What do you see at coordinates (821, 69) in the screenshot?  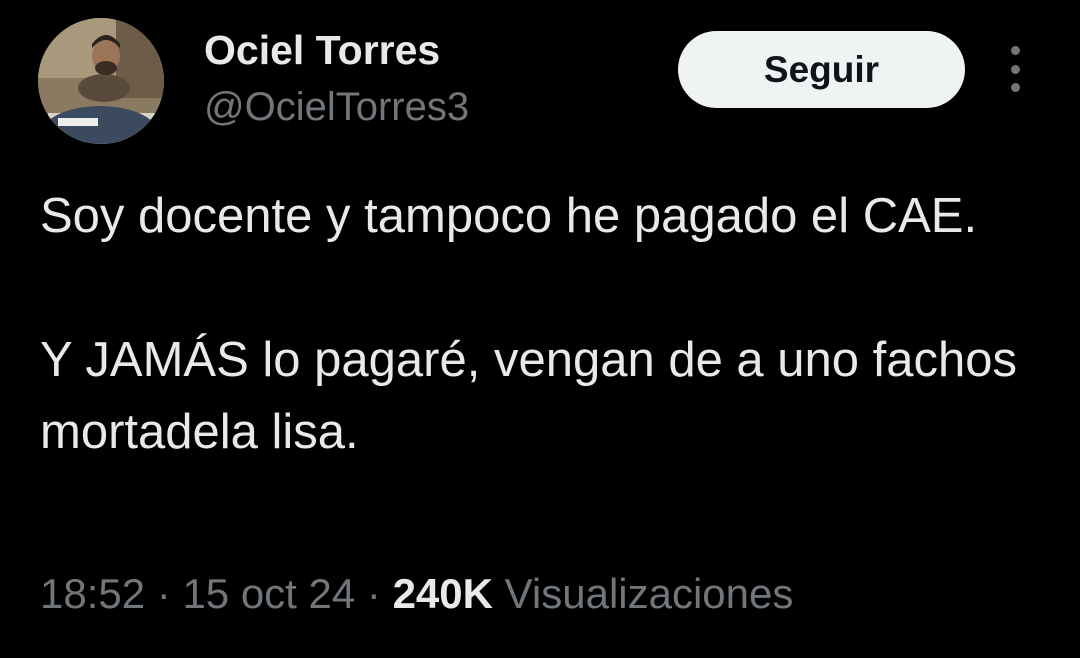 I see `follow-button: Seguir` at bounding box center [821, 69].